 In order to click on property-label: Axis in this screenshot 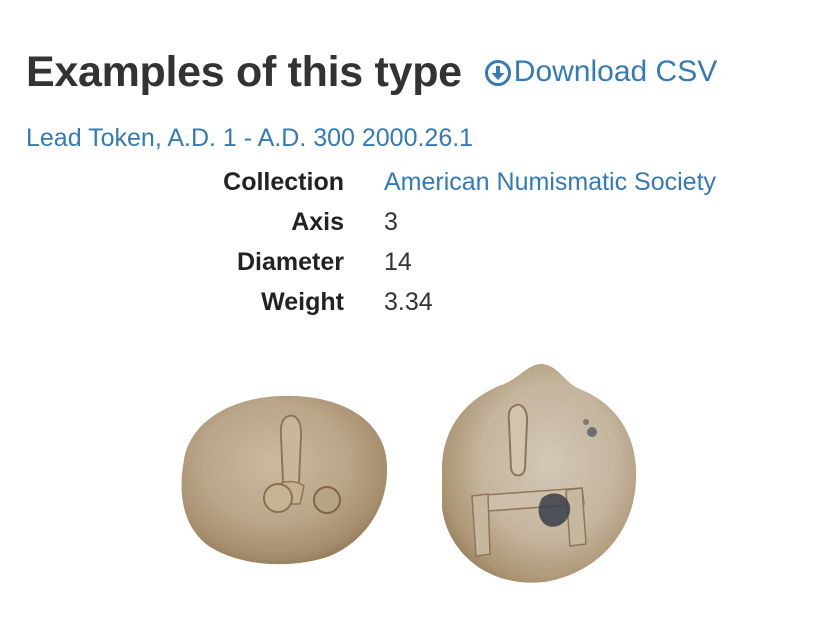, I will do `click(317, 221)`.